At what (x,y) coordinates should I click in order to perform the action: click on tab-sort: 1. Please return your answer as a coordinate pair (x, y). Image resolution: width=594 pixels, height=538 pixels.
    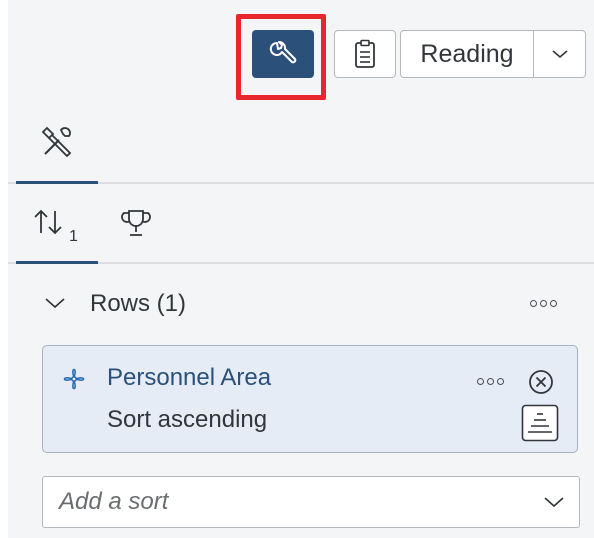
    Looking at the image, I should click on (57, 224).